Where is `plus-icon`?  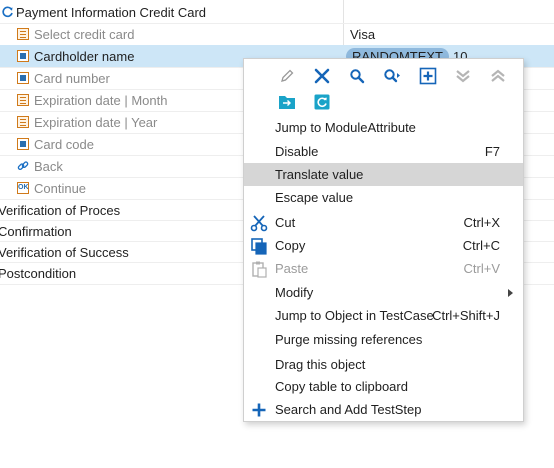 plus-icon is located at coordinates (259, 410).